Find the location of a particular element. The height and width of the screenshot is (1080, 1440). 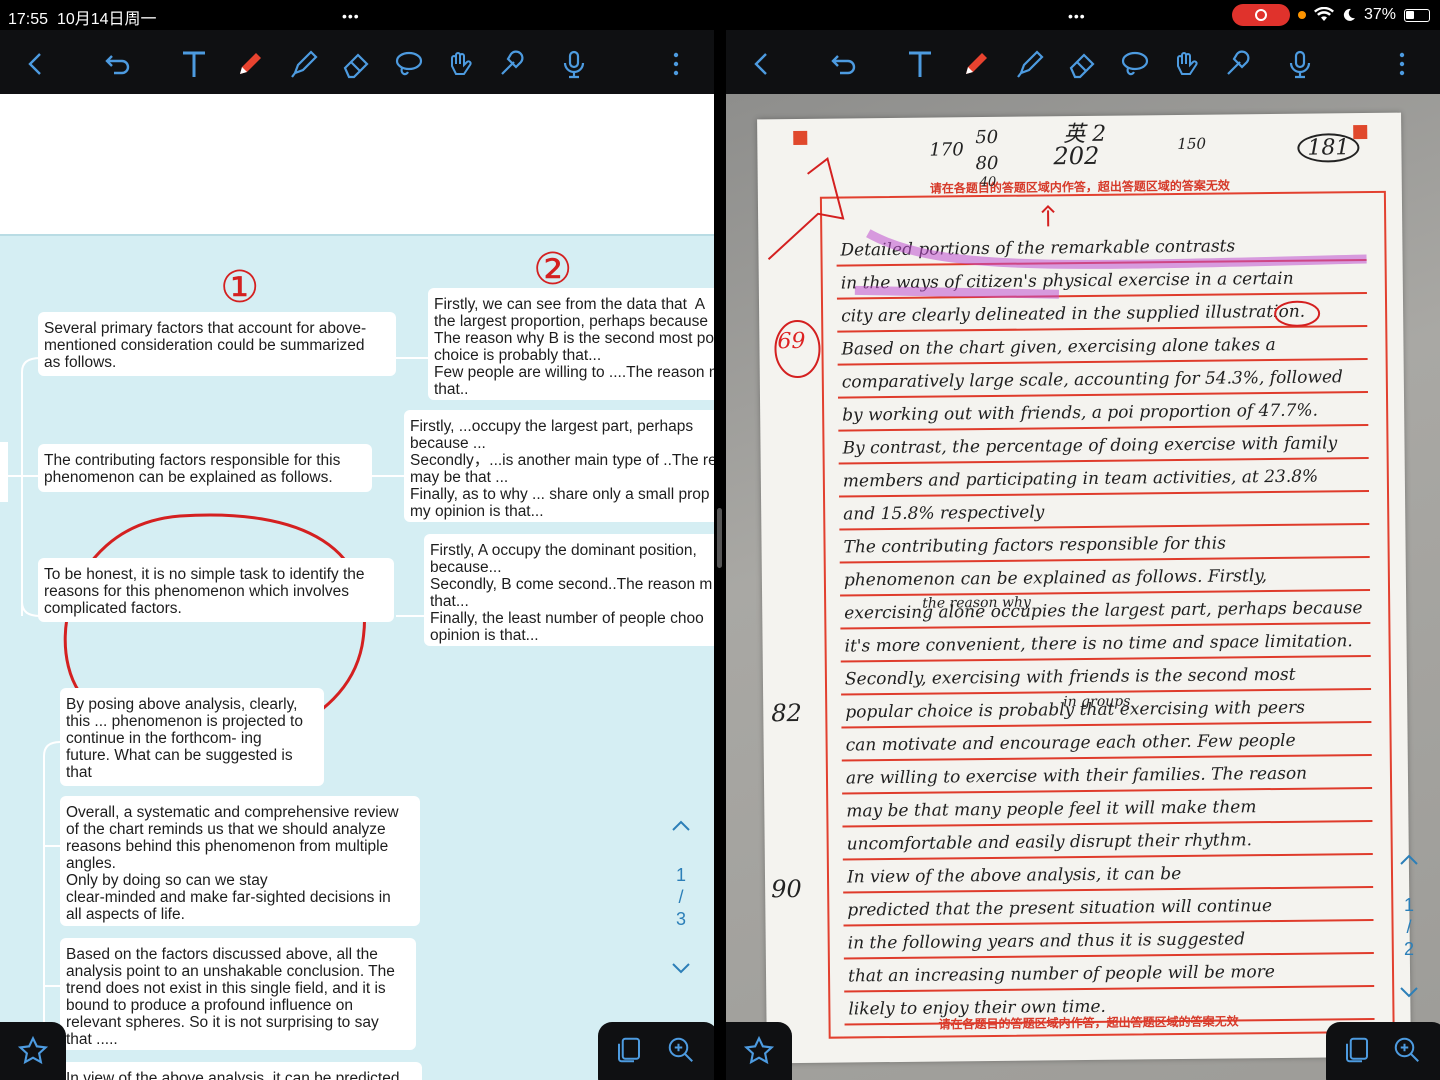

page-indicator: 1 / 2 is located at coordinates (1408, 927).